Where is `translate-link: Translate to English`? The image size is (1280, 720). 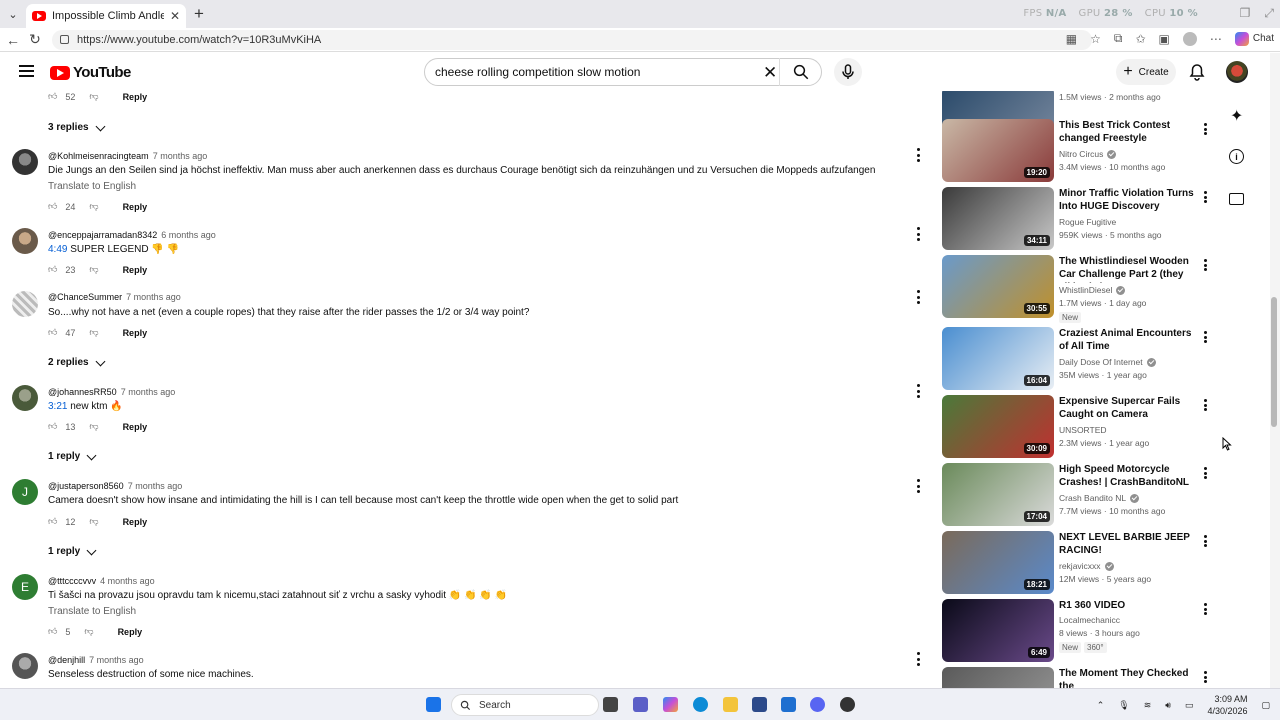 translate-link: Translate to English is located at coordinates (92, 611).